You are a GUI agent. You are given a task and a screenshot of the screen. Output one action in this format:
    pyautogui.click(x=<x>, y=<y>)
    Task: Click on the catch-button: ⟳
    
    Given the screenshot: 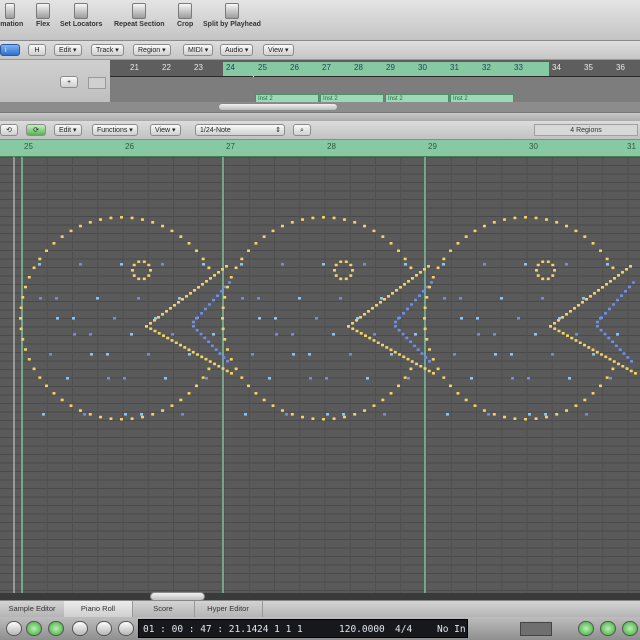 What is the action you would take?
    pyautogui.click(x=36, y=130)
    